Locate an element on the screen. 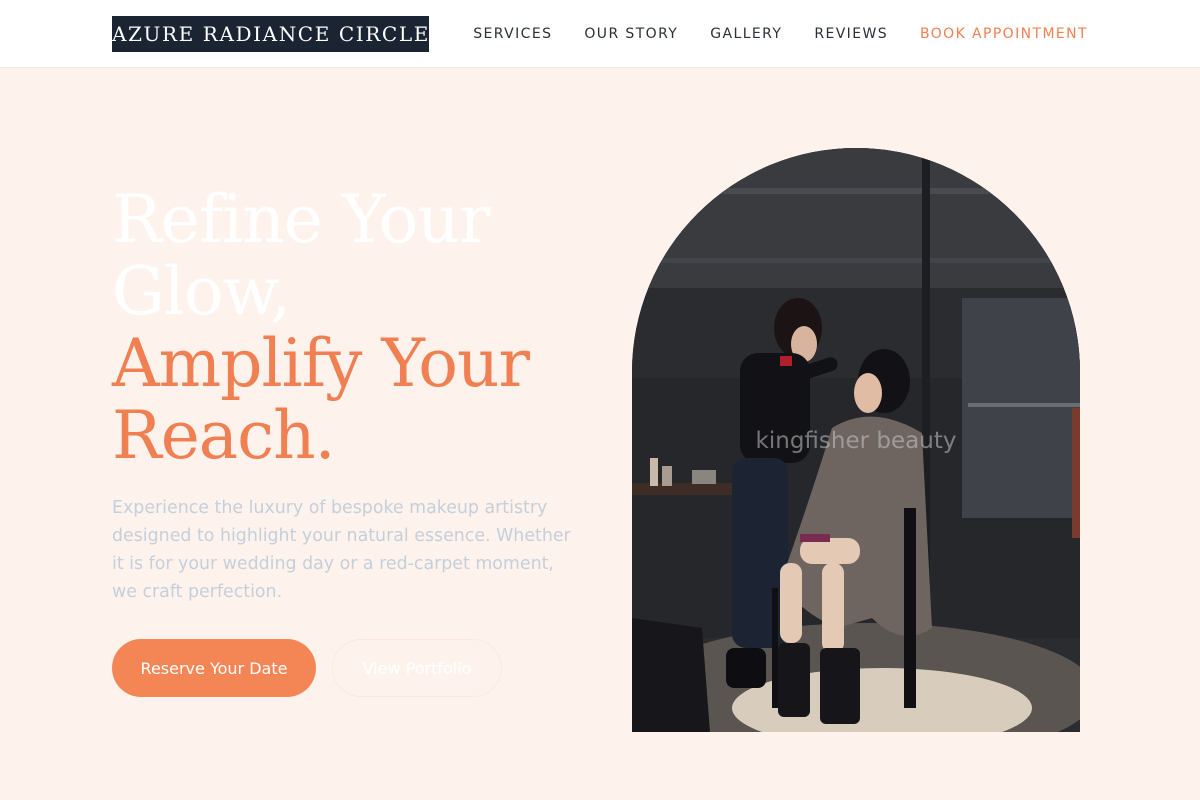 The image size is (1200, 800). nav-book-appointment-link: BOOK APPOINTMENT is located at coordinates (1004, 34).